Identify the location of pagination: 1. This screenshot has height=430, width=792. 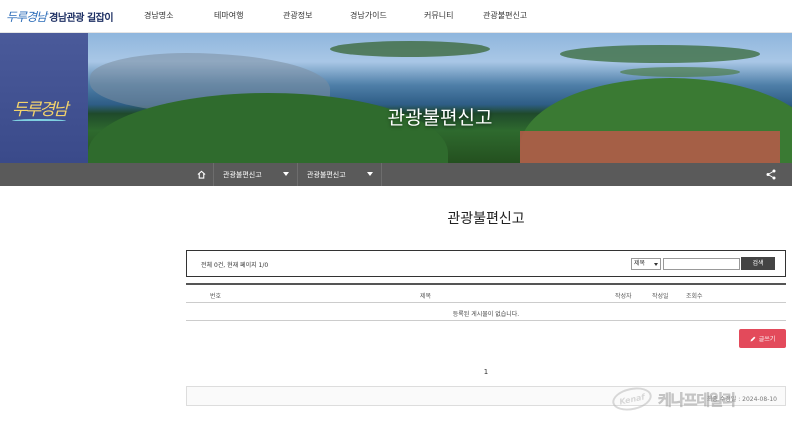
(486, 372).